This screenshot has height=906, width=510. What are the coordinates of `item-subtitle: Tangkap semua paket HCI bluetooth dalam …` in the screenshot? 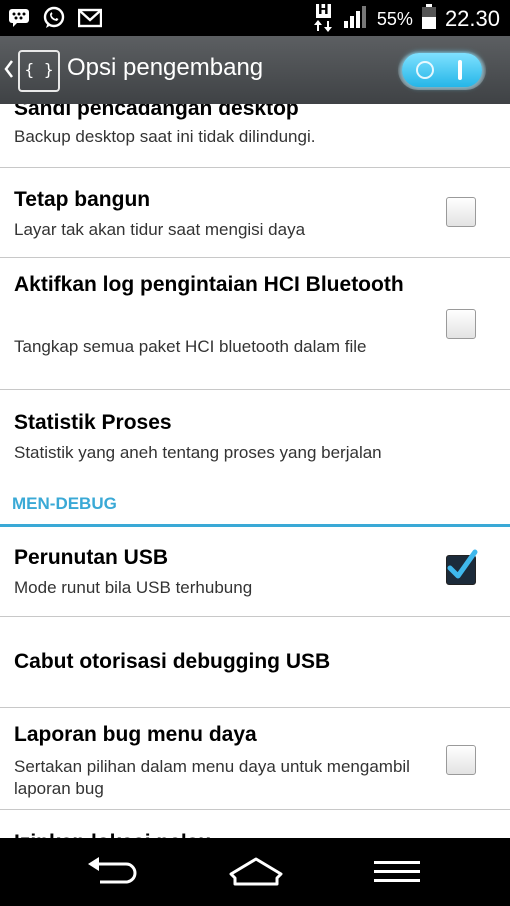 It's located at (190, 346).